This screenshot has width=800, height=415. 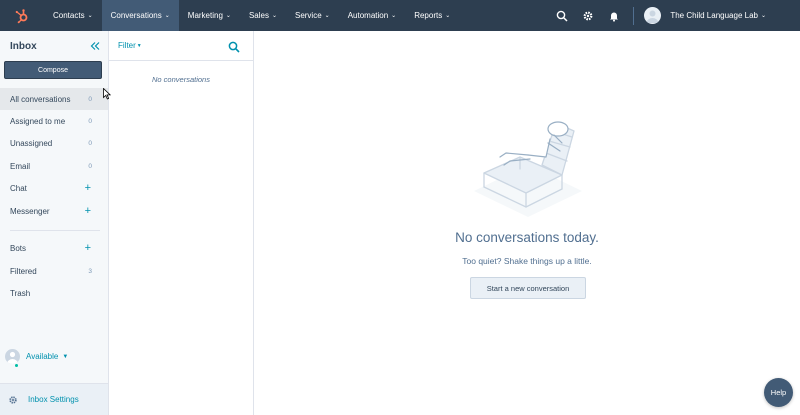 I want to click on sidebar-item-all-conversations: All conversations 0, so click(x=54, y=99).